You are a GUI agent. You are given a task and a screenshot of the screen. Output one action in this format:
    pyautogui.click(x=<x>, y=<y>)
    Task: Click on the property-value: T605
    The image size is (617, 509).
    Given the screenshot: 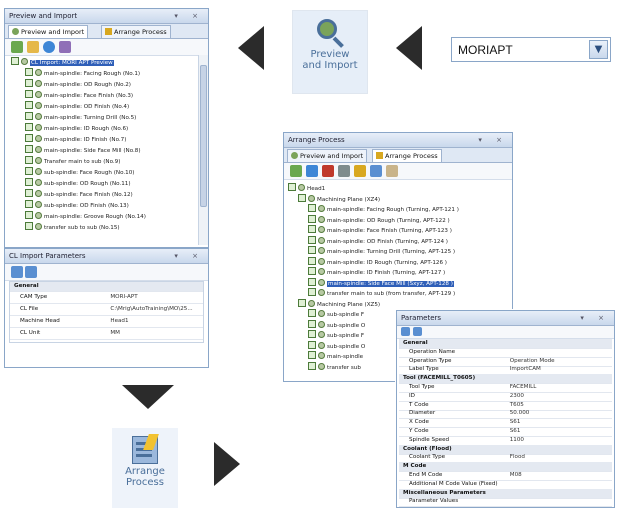 What is the action you would take?
    pyautogui.click(x=517, y=405)
    